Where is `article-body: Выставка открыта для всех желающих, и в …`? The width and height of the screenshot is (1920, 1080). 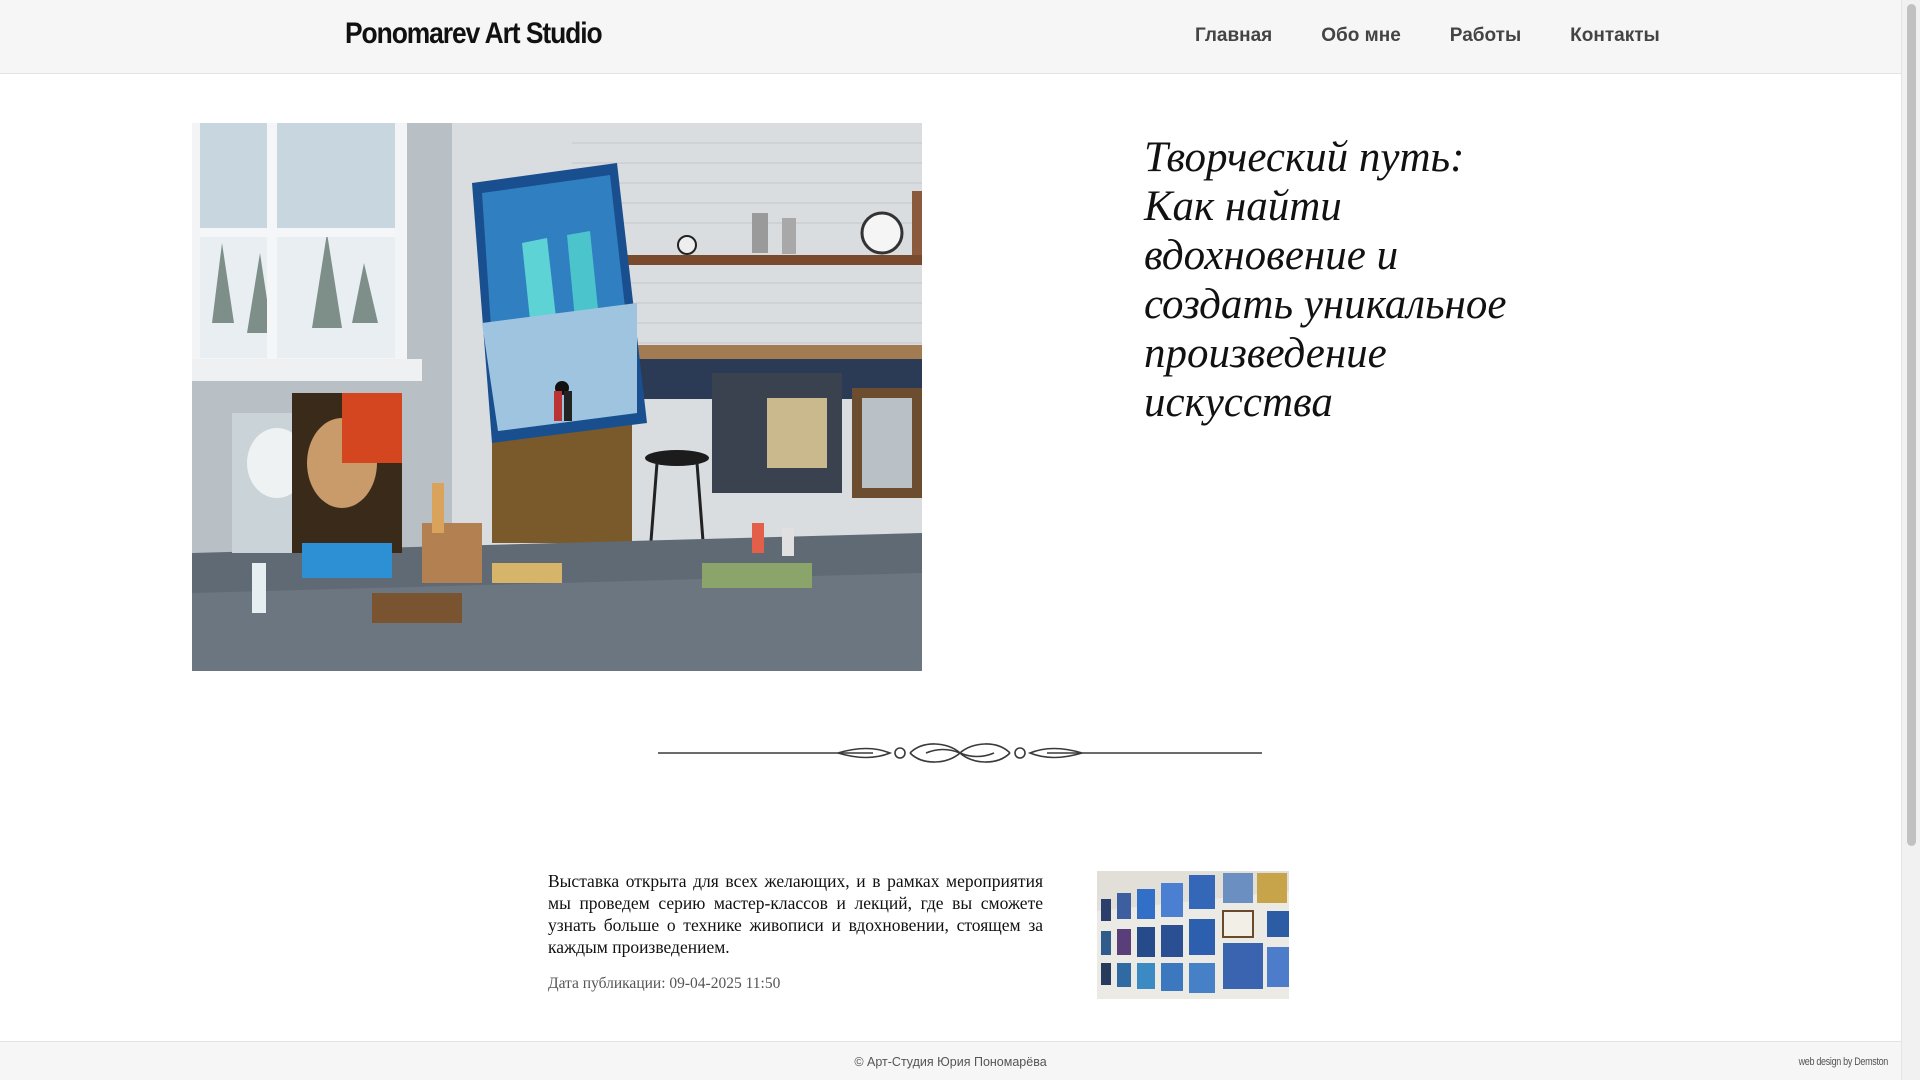
article-body: Выставка открыта для всех желающих, и в … is located at coordinates (795, 914).